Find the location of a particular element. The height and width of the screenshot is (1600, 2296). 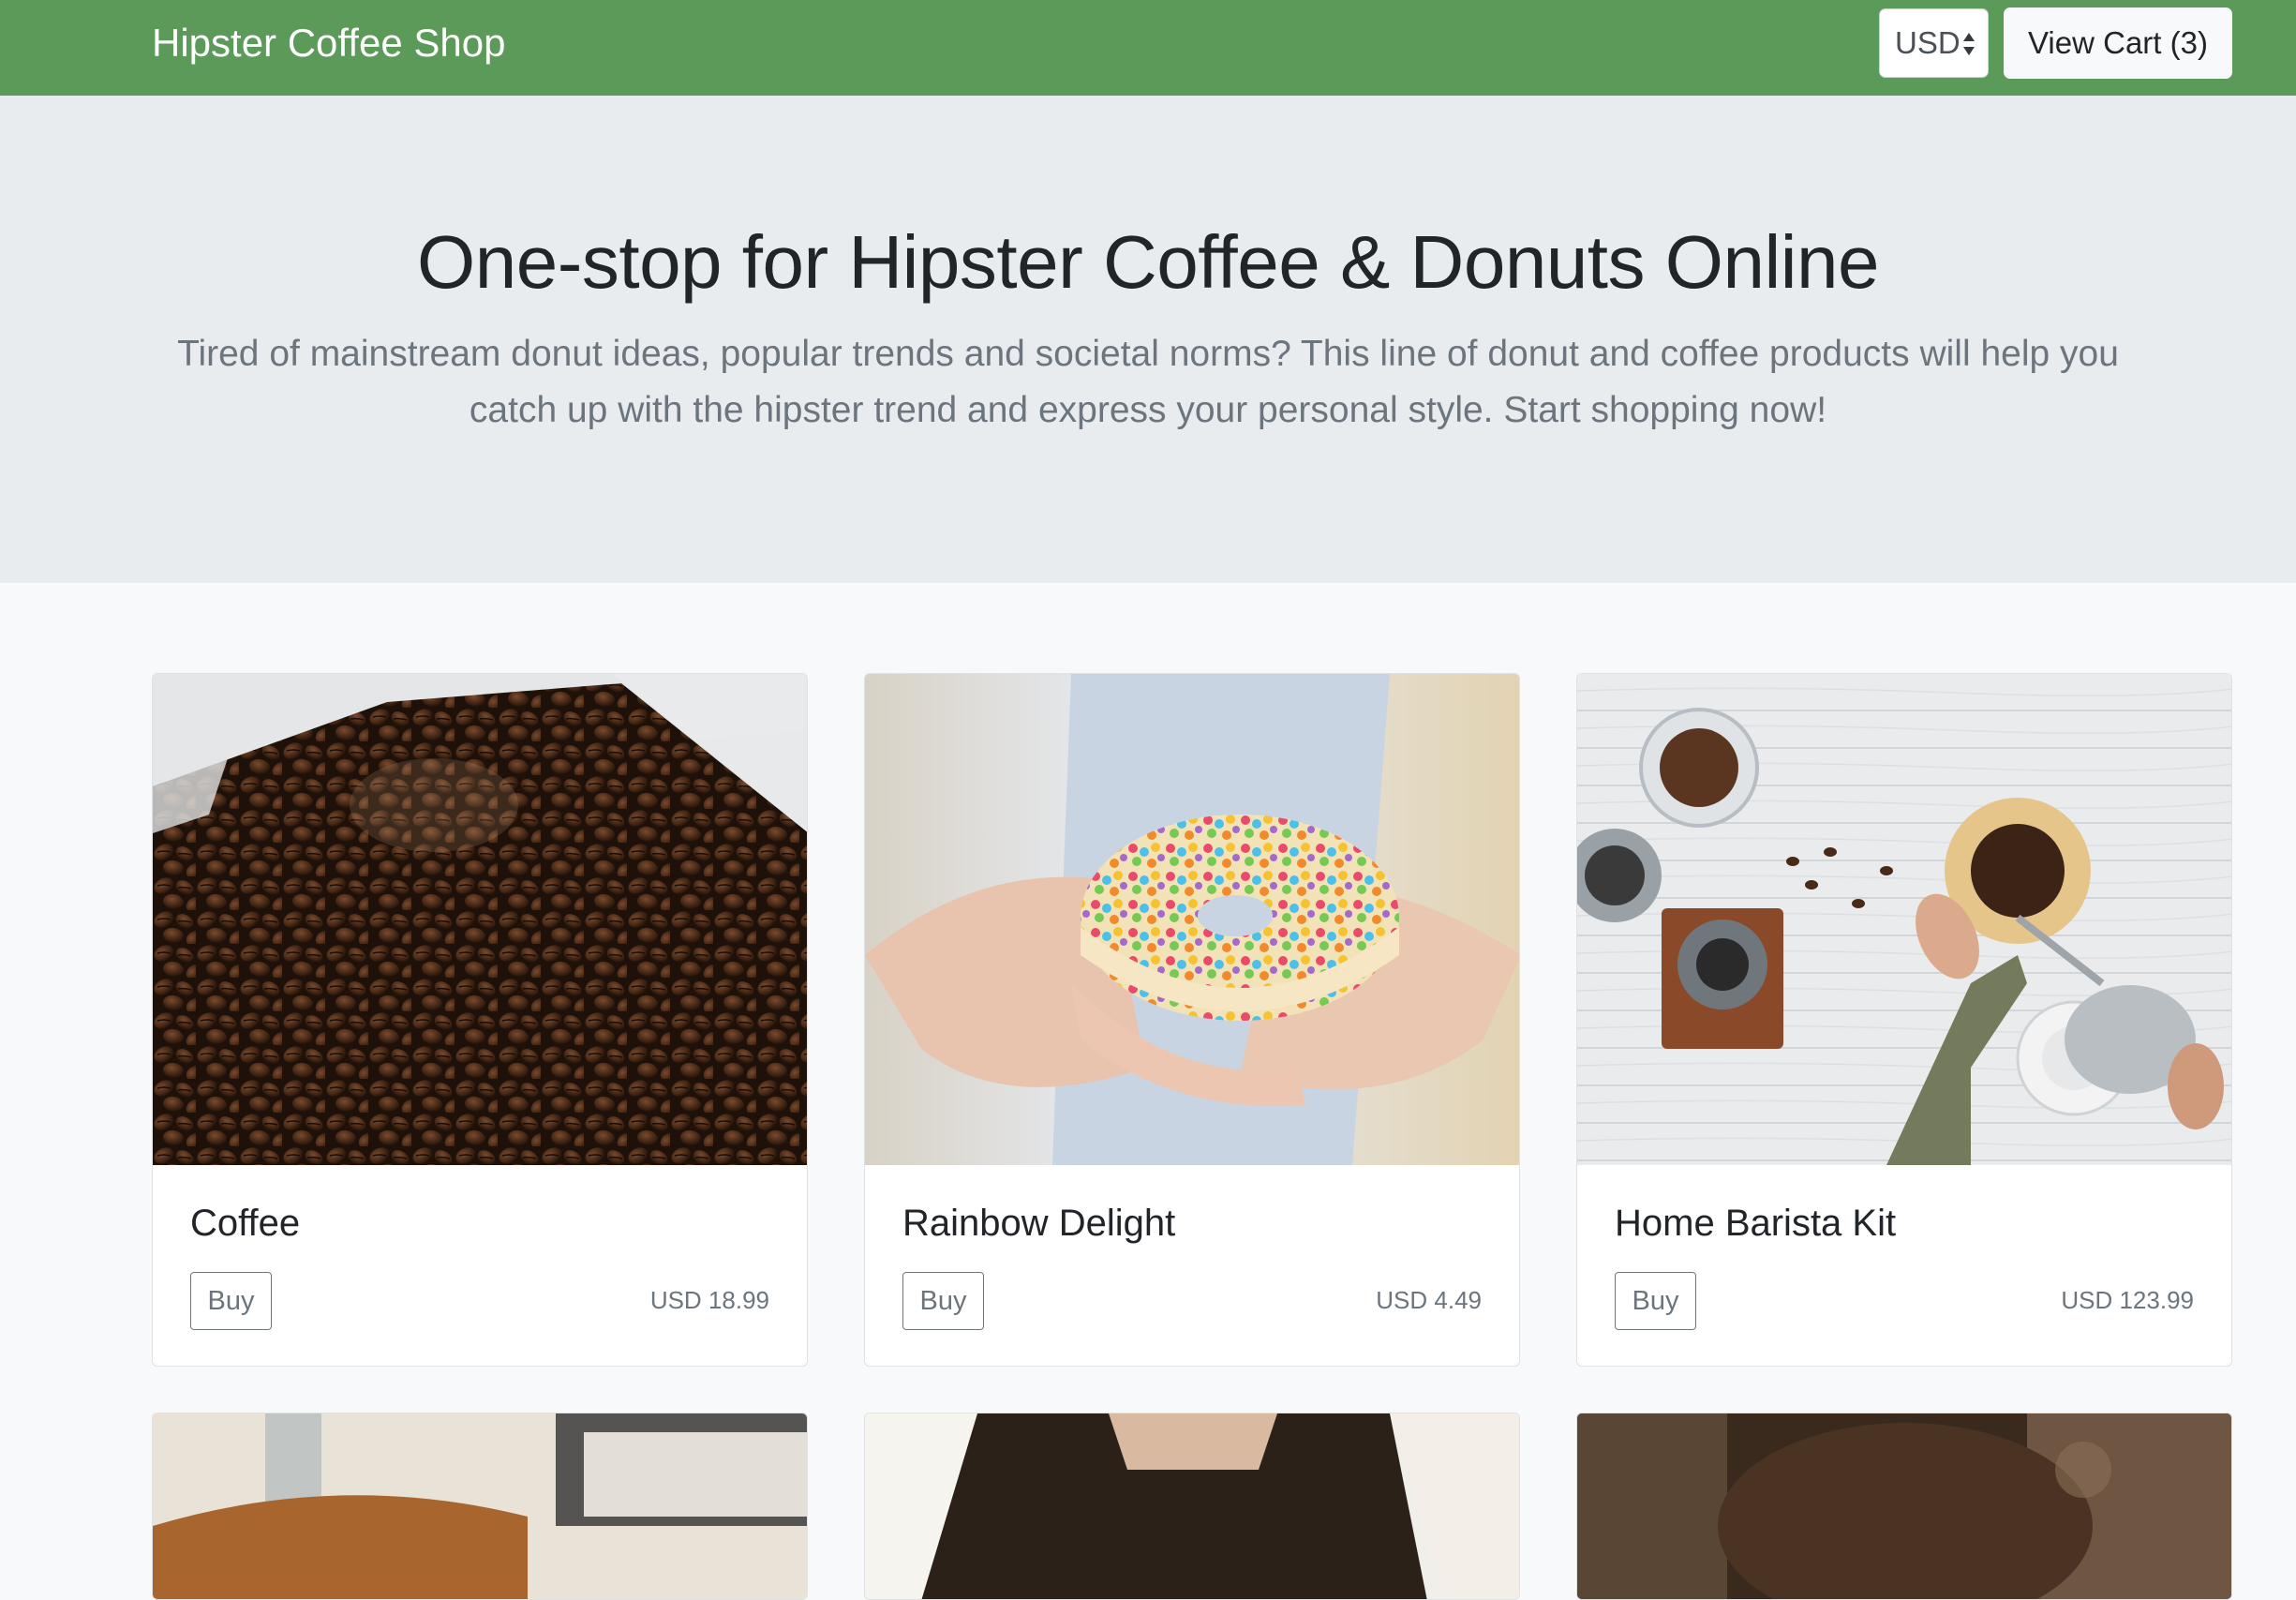

product-image-home-barista-kit is located at coordinates (1904, 919).